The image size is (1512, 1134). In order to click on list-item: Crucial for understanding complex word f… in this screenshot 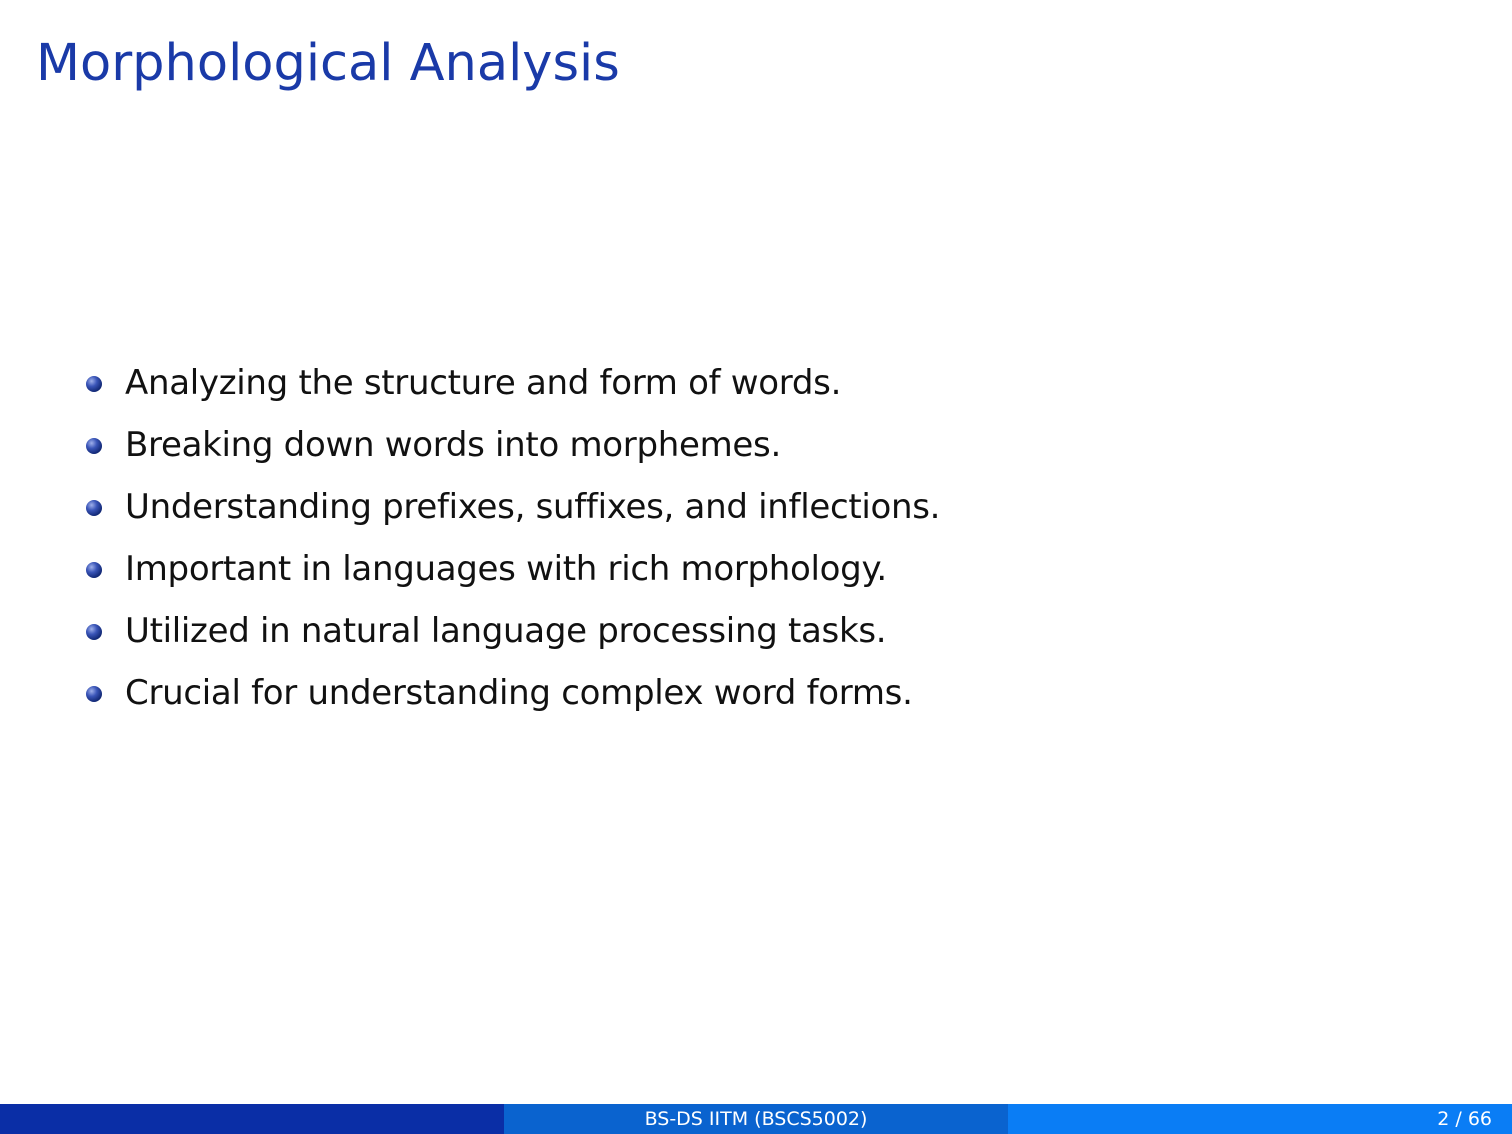, I will do `click(512, 693)`.